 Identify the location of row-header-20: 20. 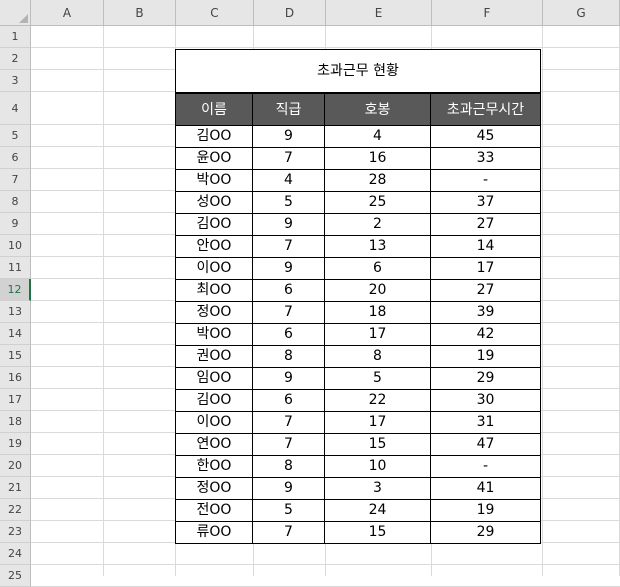
(15, 466).